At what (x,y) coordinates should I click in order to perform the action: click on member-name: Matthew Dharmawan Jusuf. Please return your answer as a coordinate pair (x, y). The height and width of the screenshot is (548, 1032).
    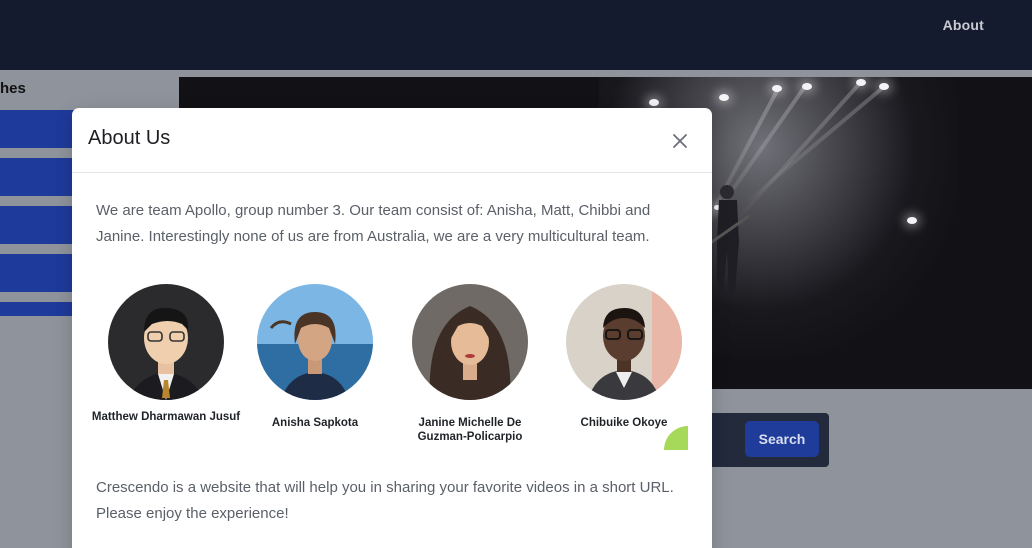
    Looking at the image, I should click on (166, 417).